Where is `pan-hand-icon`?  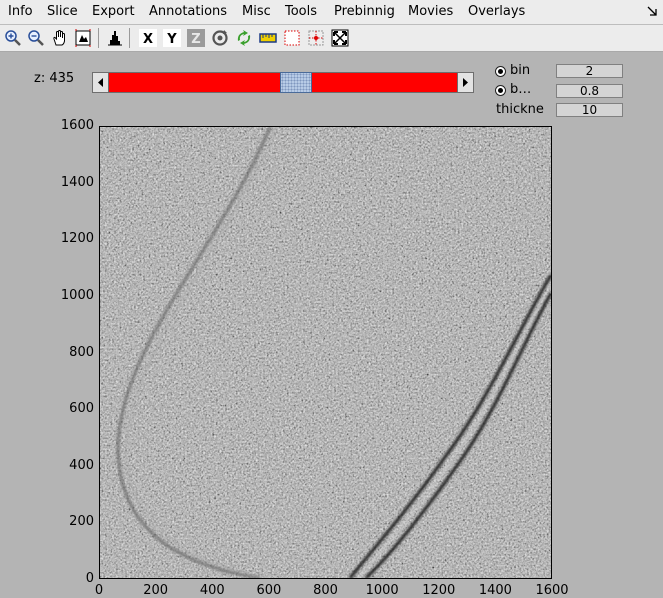
pan-hand-icon is located at coordinates (60, 38).